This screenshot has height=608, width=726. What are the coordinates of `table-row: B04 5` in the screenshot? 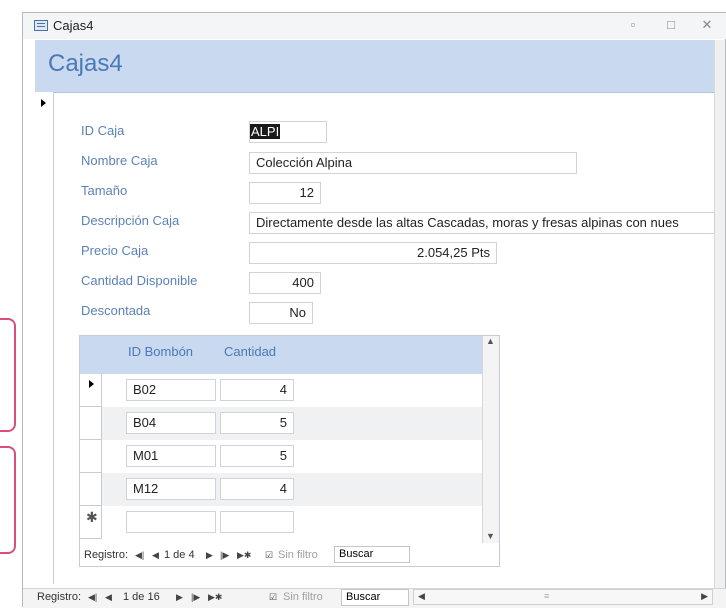 It's located at (281, 423).